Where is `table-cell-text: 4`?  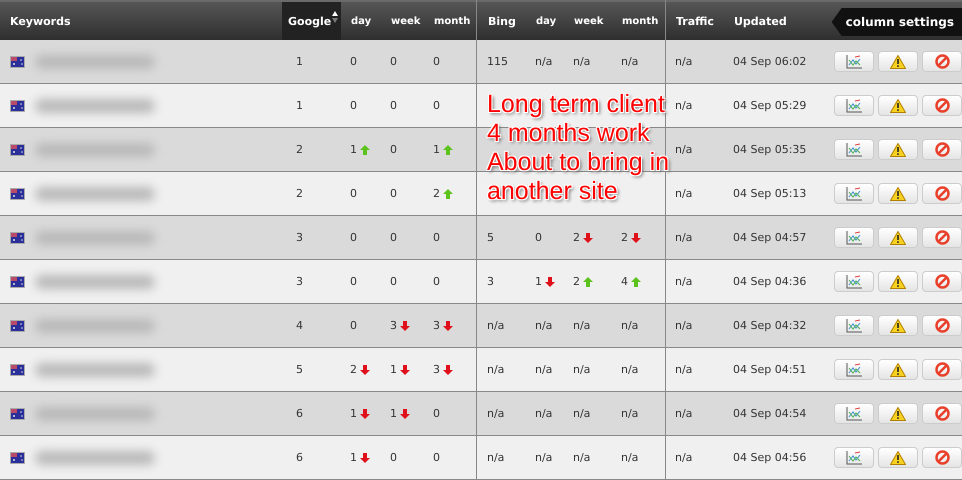
table-cell-text: 4 is located at coordinates (299, 325).